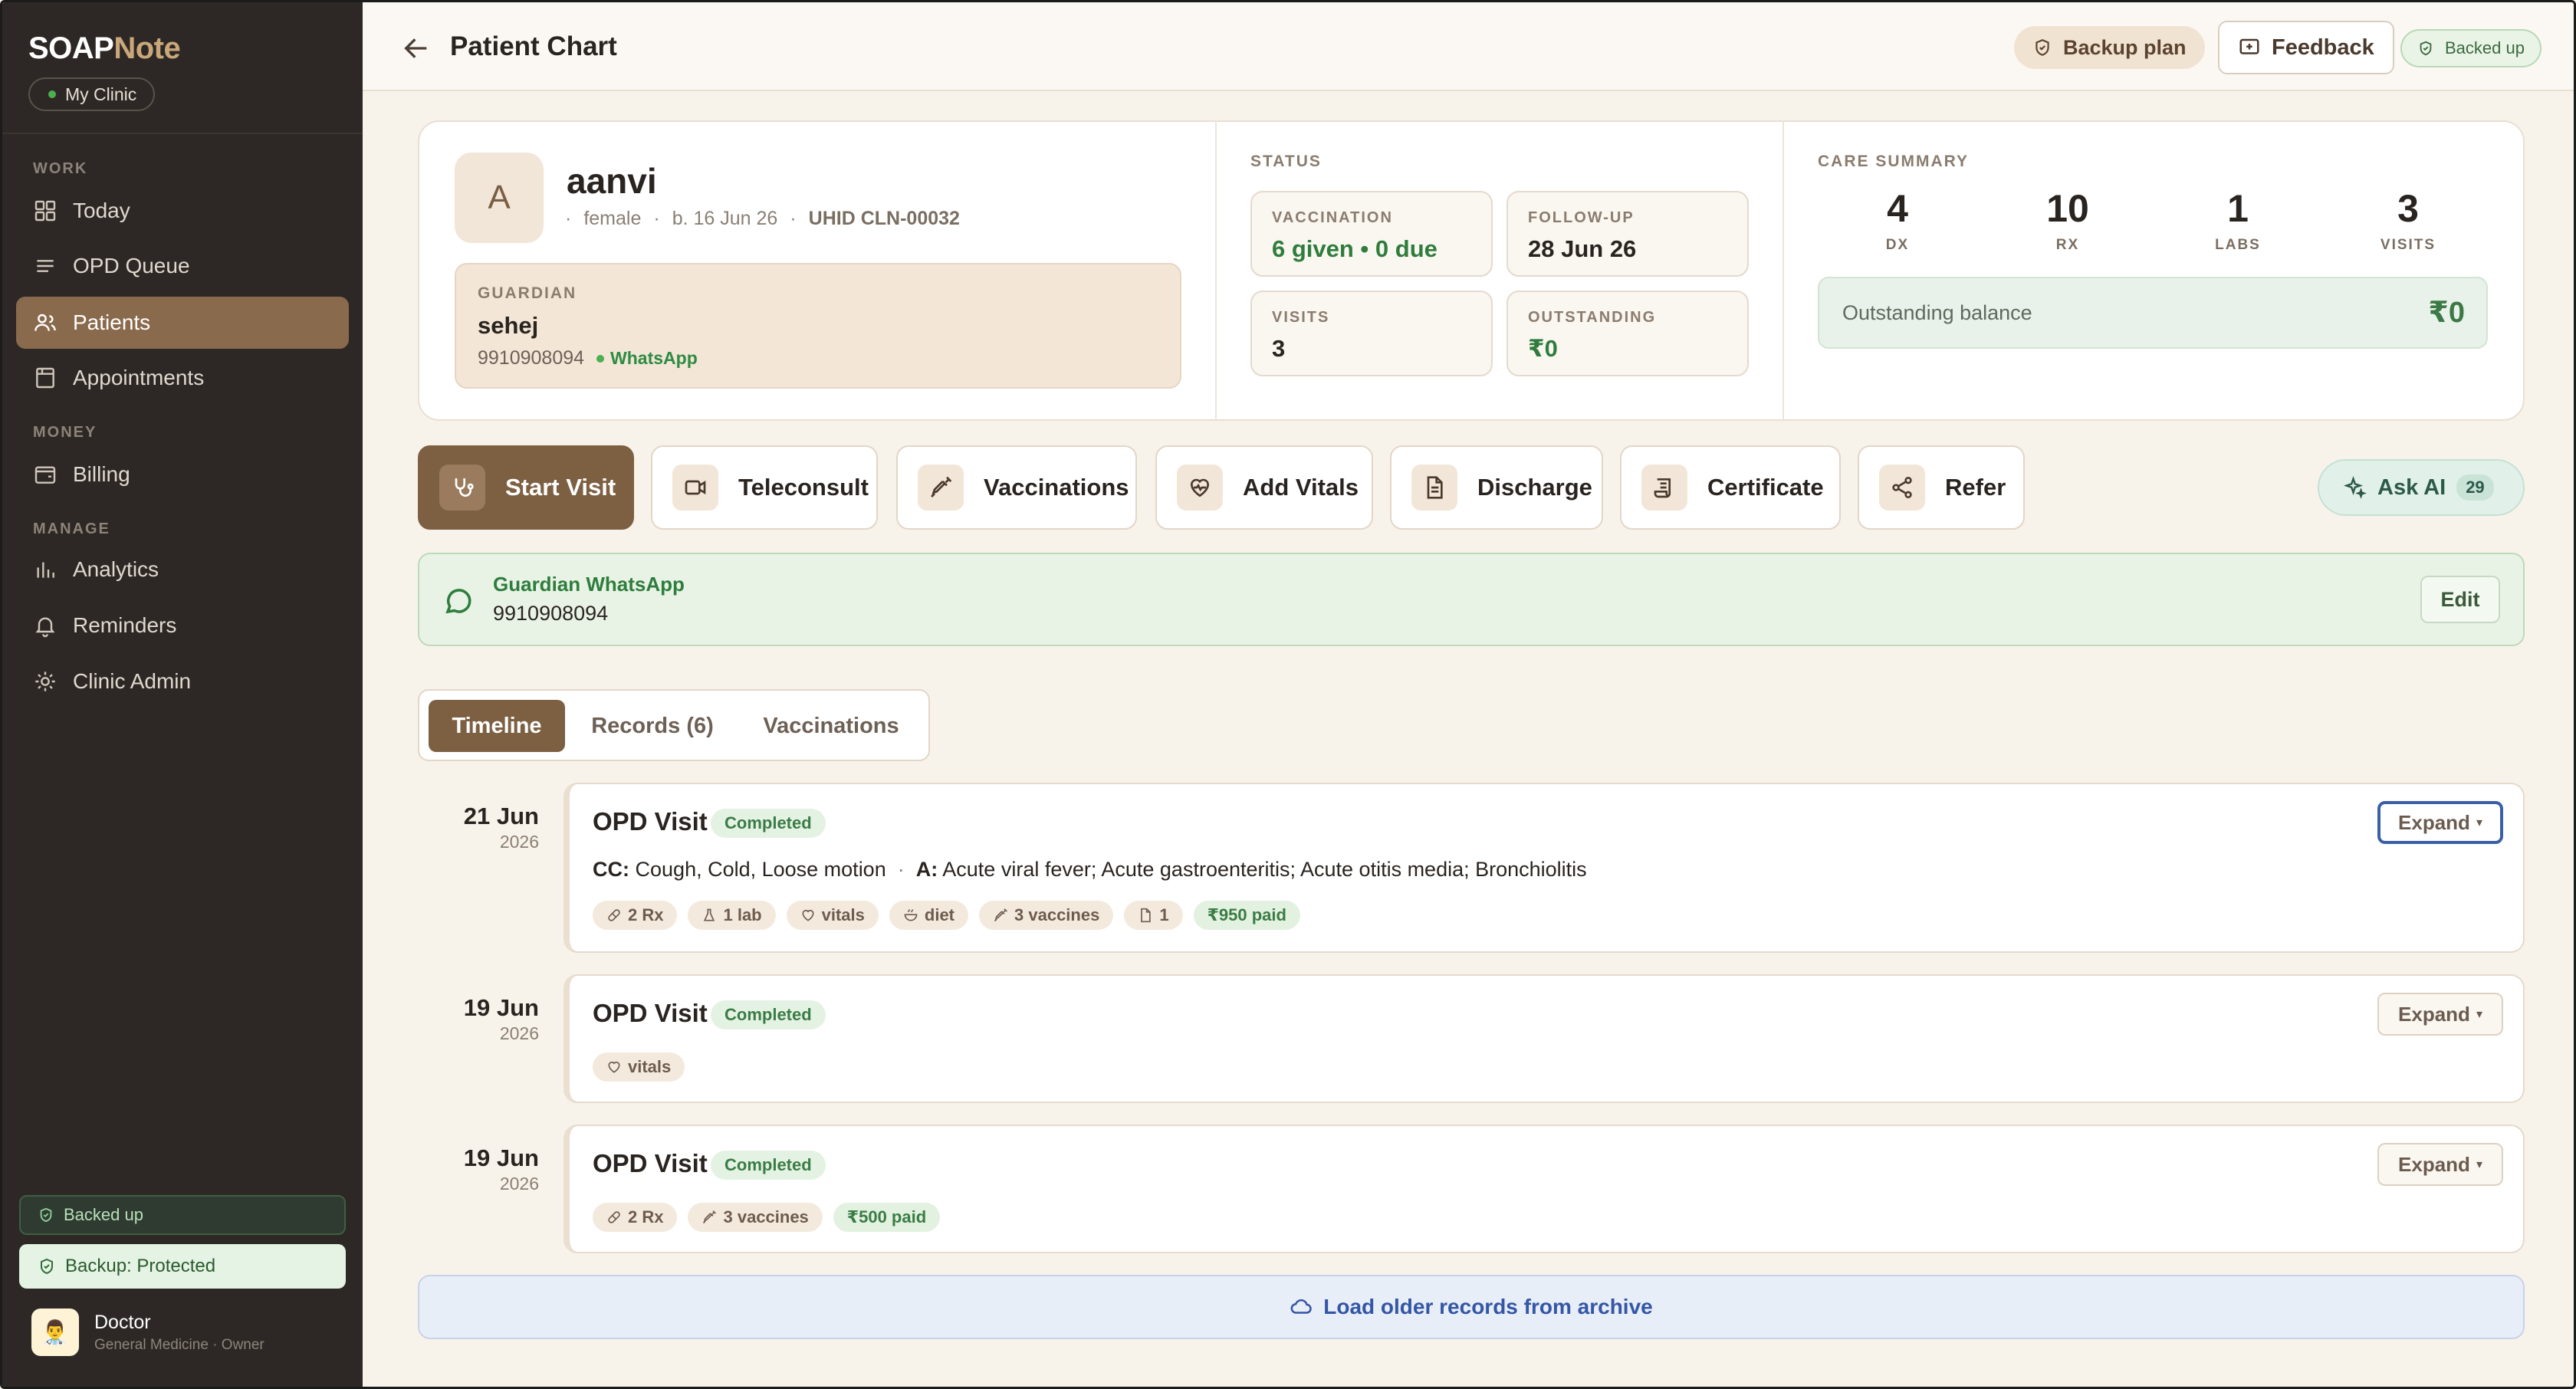  I want to click on backup-protected-button: Backup: Protected, so click(182, 1266).